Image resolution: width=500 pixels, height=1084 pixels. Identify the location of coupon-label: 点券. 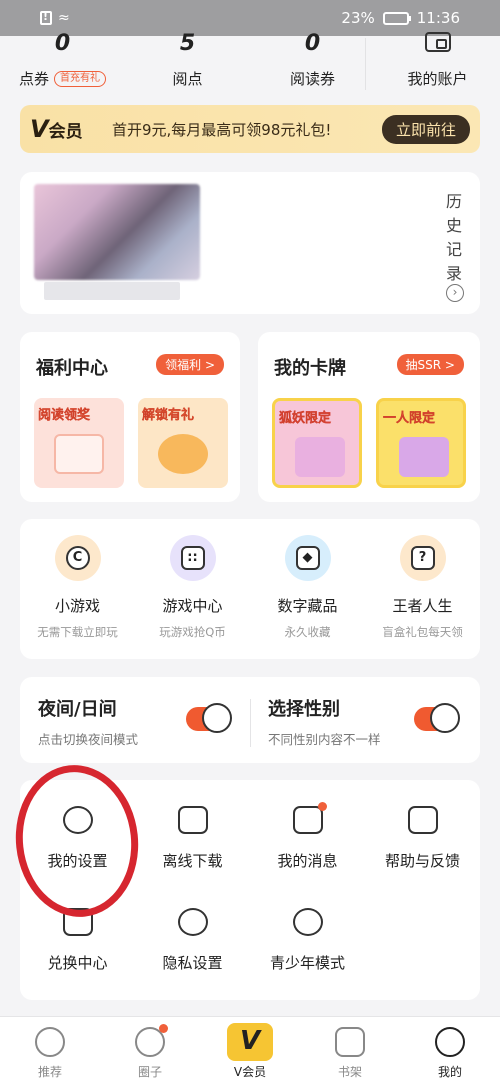
(33, 79).